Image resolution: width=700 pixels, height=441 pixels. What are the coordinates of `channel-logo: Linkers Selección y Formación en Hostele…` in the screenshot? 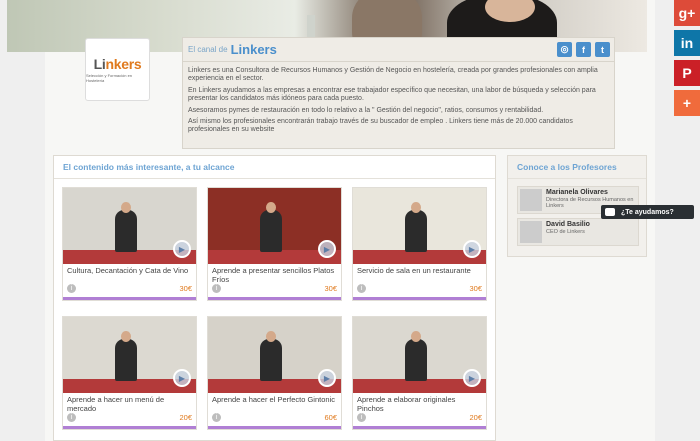 It's located at (117, 69).